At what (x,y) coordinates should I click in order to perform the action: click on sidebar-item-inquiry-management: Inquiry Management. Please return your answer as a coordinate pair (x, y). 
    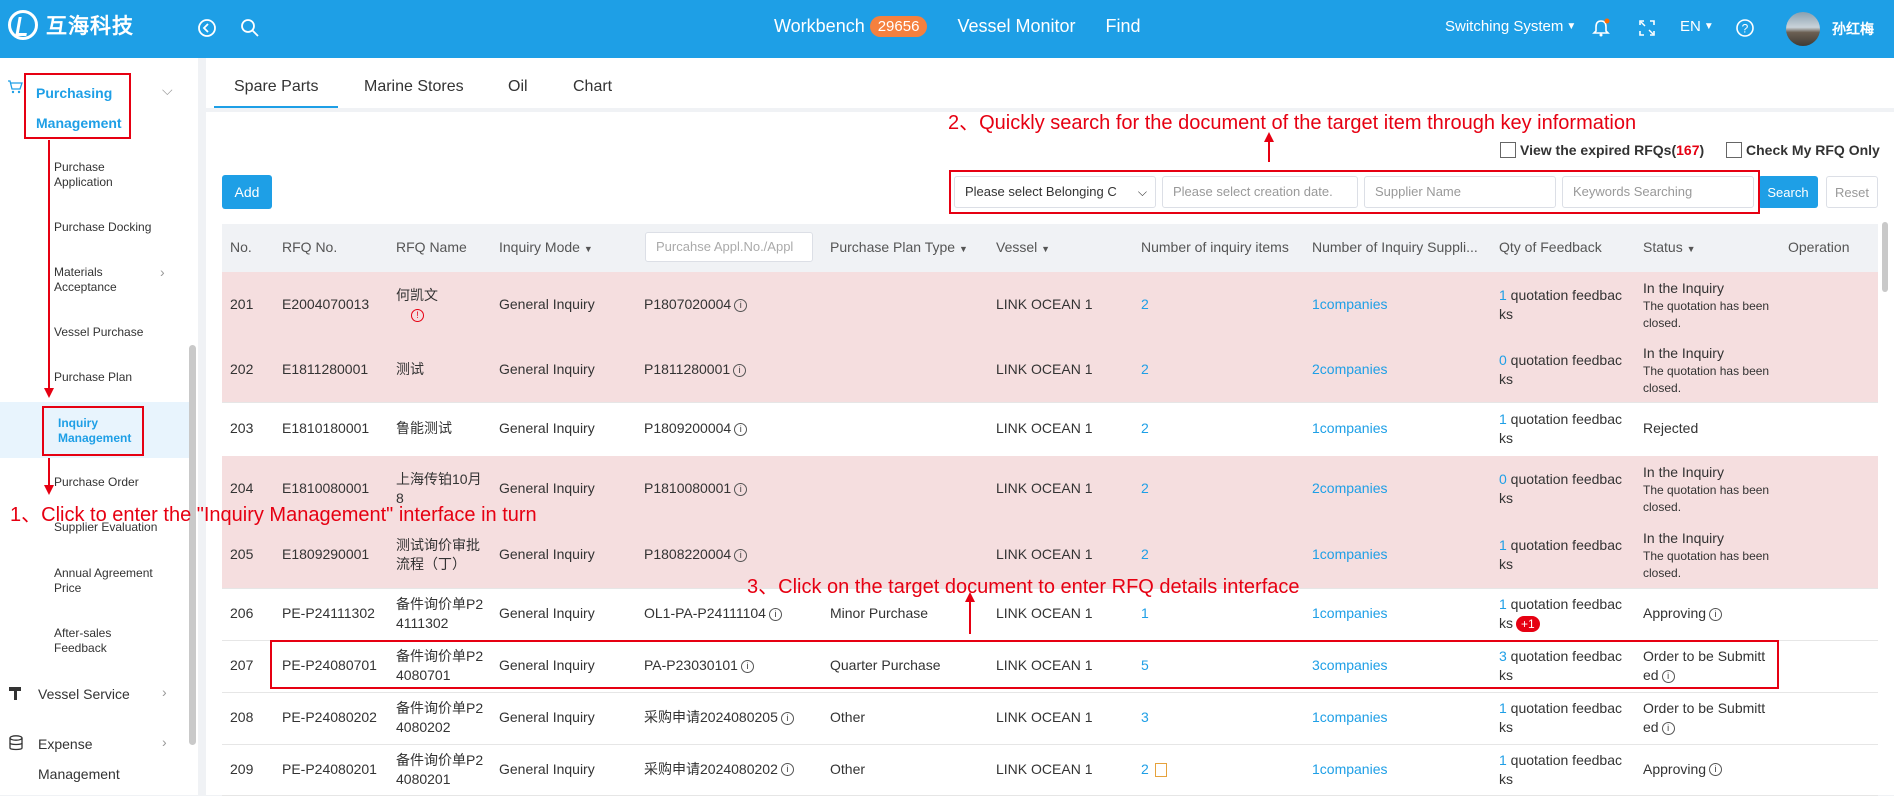
    Looking at the image, I should click on (94, 431).